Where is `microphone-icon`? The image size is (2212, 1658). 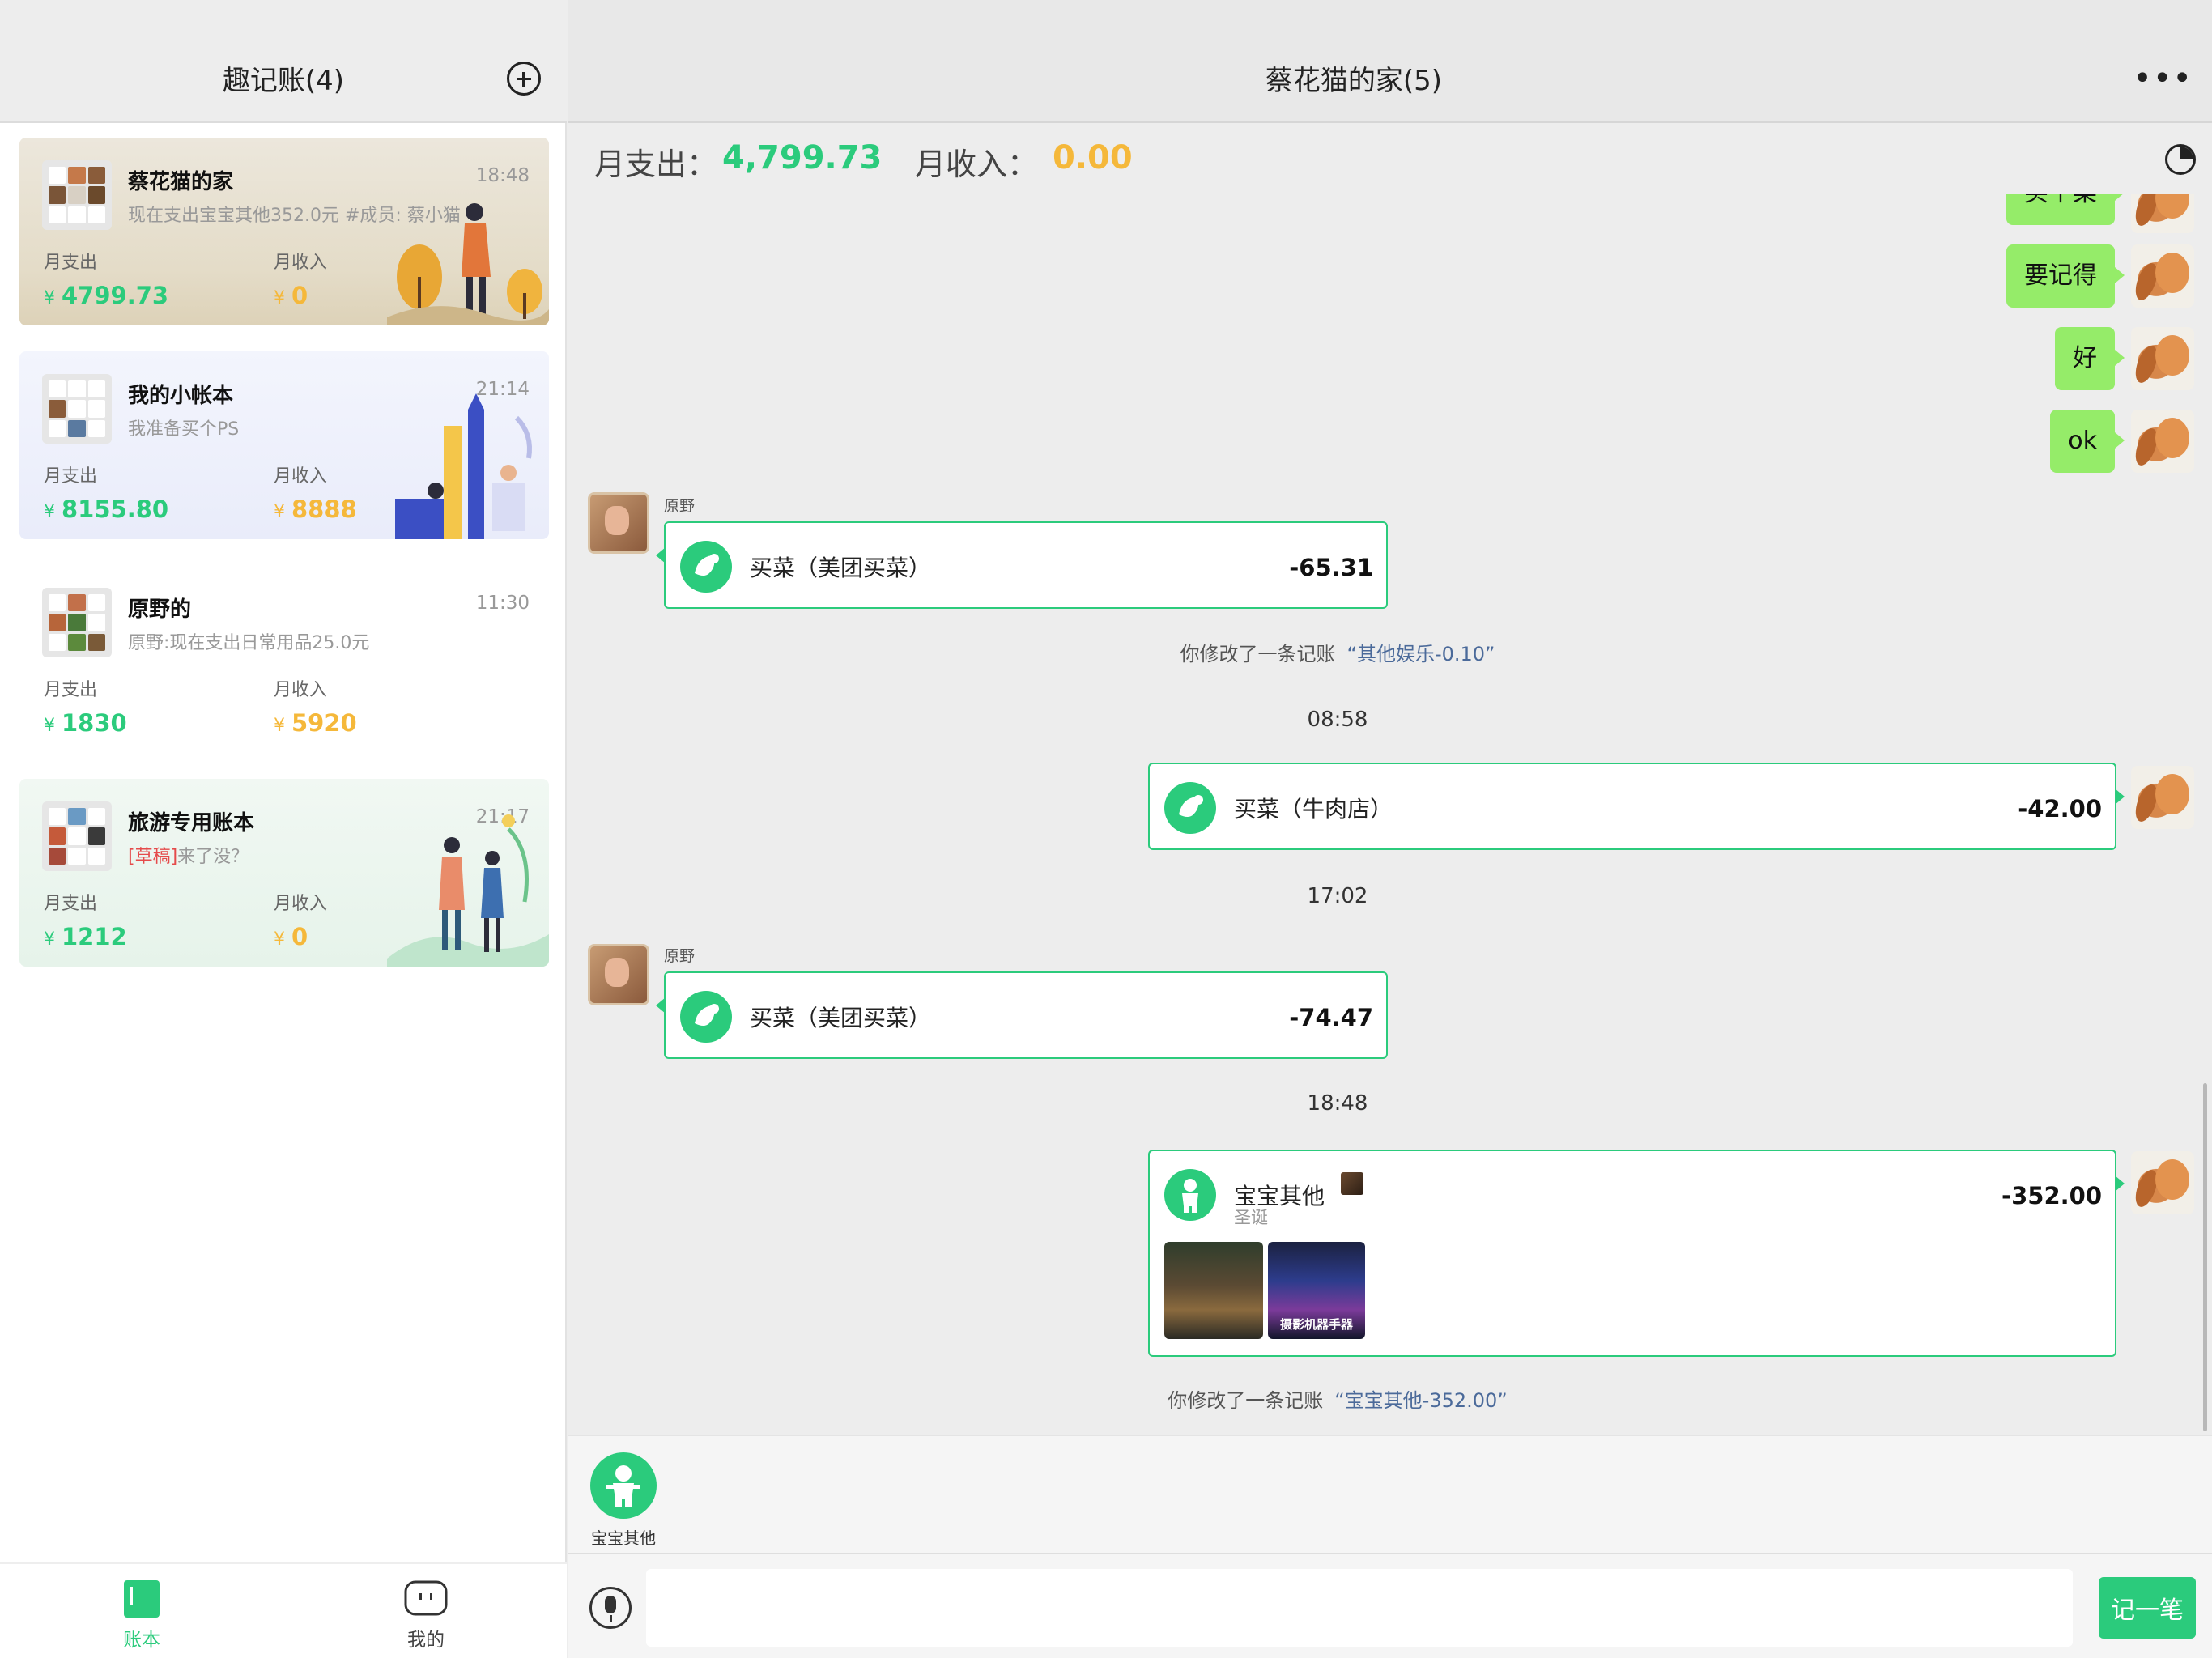 microphone-icon is located at coordinates (611, 1608).